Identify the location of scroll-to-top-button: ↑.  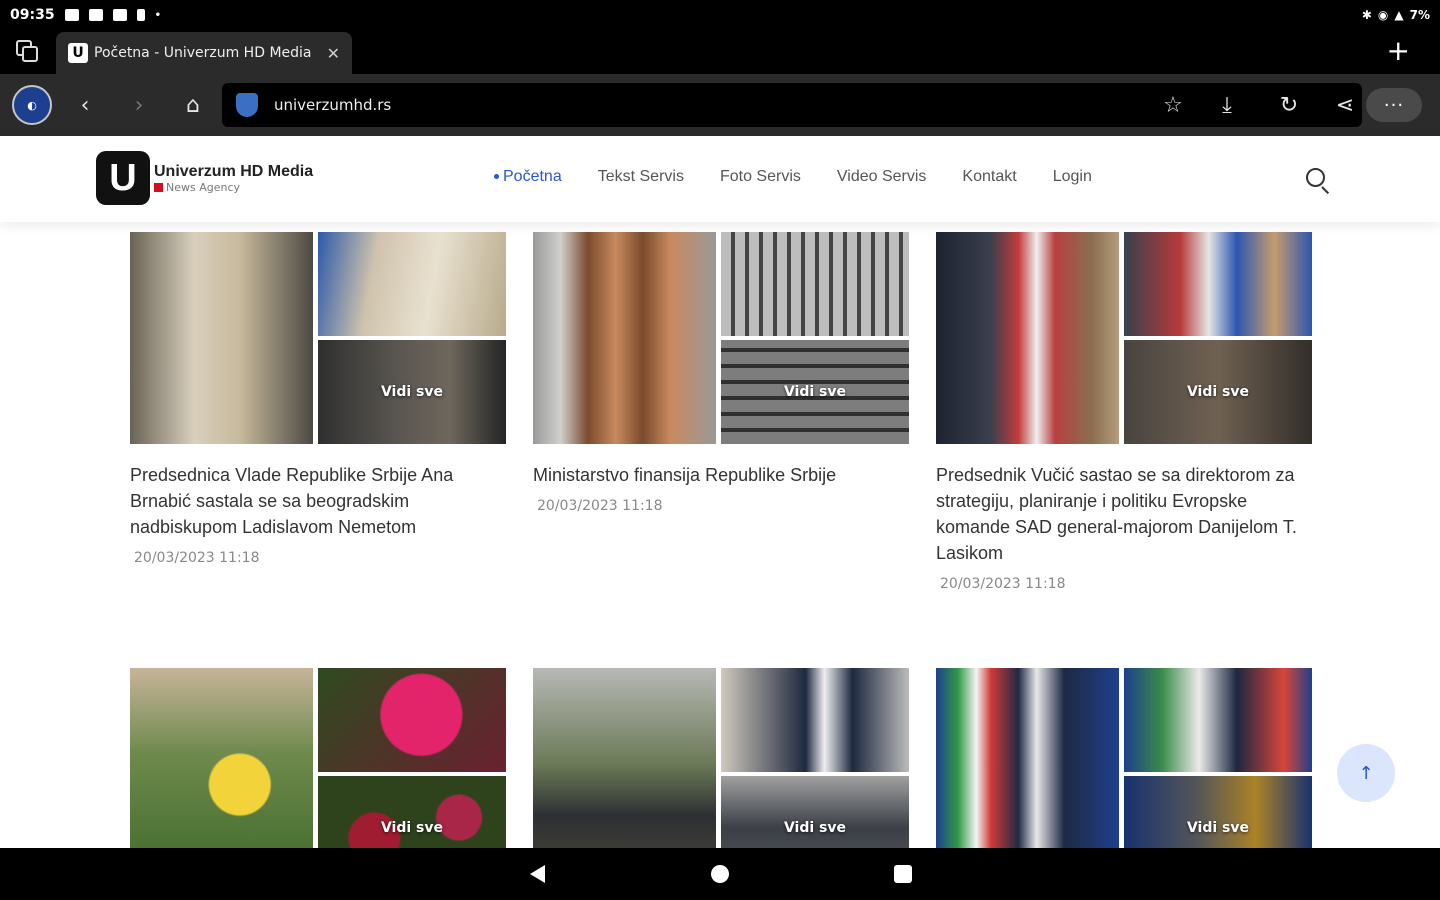
(1366, 773).